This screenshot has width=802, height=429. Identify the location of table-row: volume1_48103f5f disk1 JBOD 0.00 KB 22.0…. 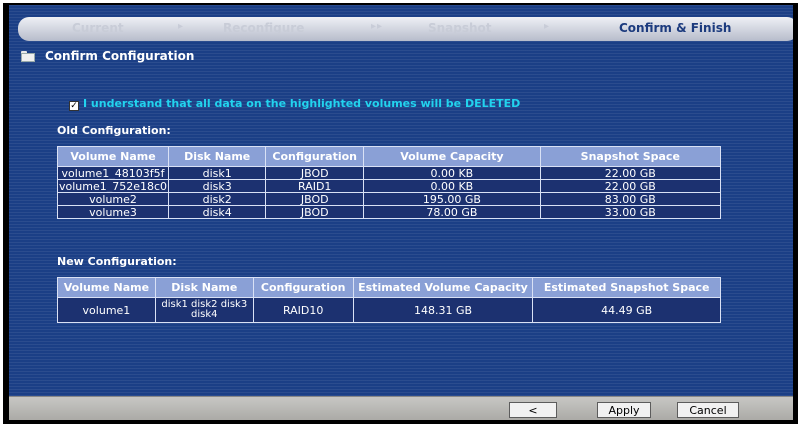
(389, 173).